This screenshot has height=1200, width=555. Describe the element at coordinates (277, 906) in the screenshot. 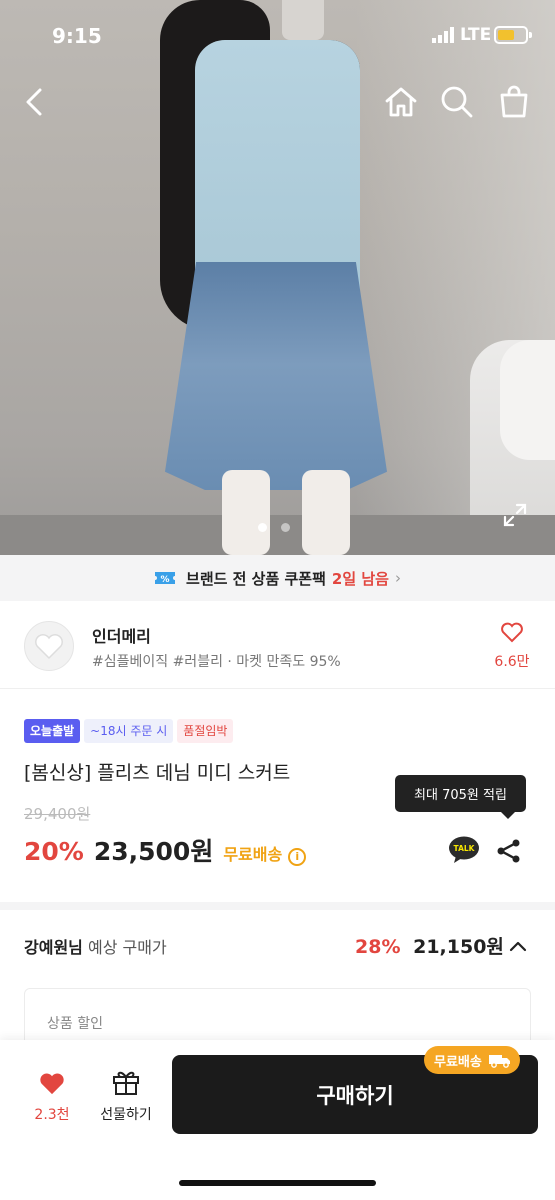

I see `section-divider` at that location.